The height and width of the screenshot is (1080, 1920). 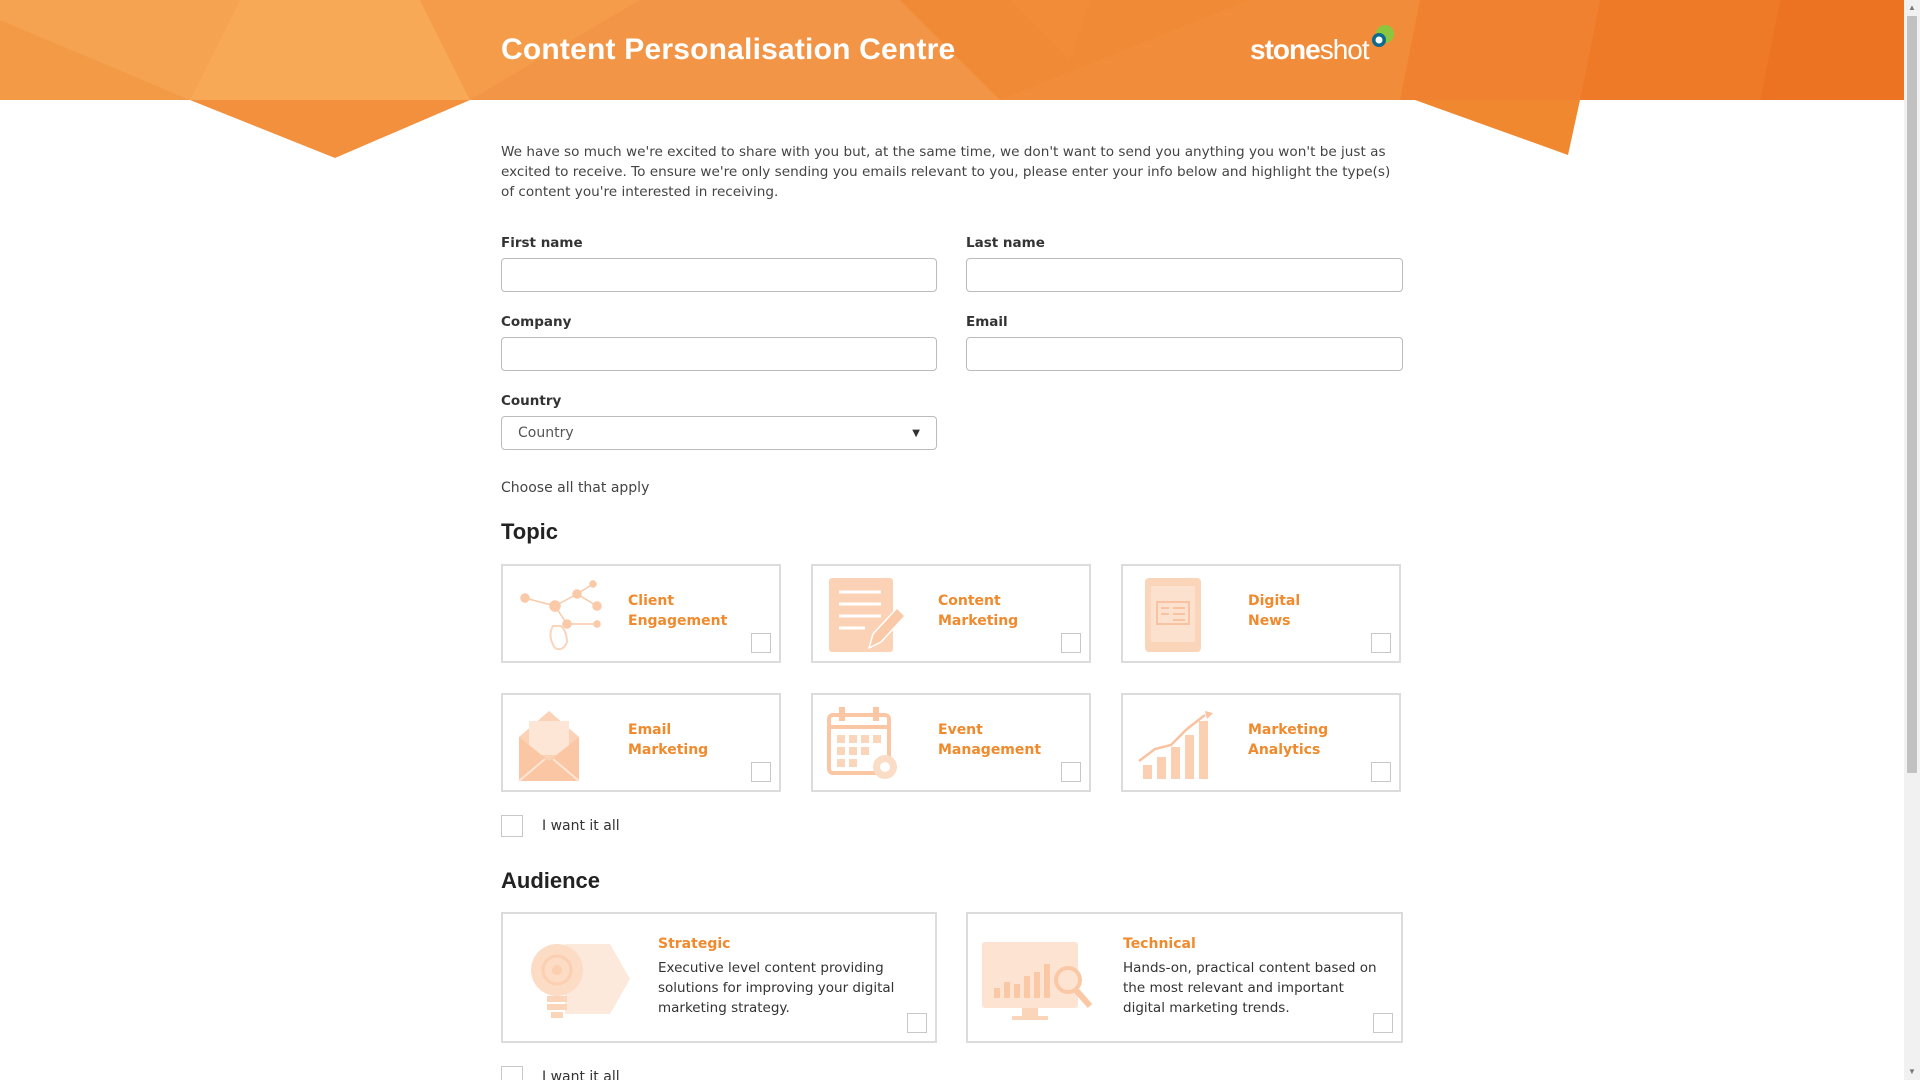 I want to click on topic-card-label: Content Marketing, so click(x=978, y=611).